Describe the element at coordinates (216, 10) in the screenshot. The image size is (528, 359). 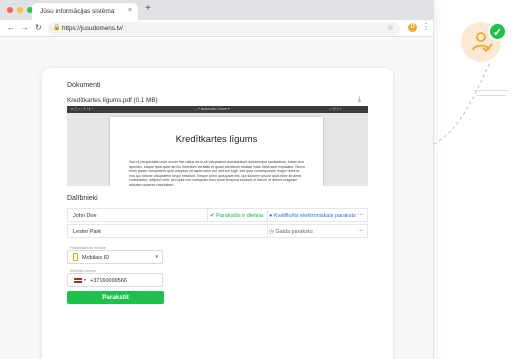
I see `tab-bar: Jūsu informācijas sistēma × +` at that location.